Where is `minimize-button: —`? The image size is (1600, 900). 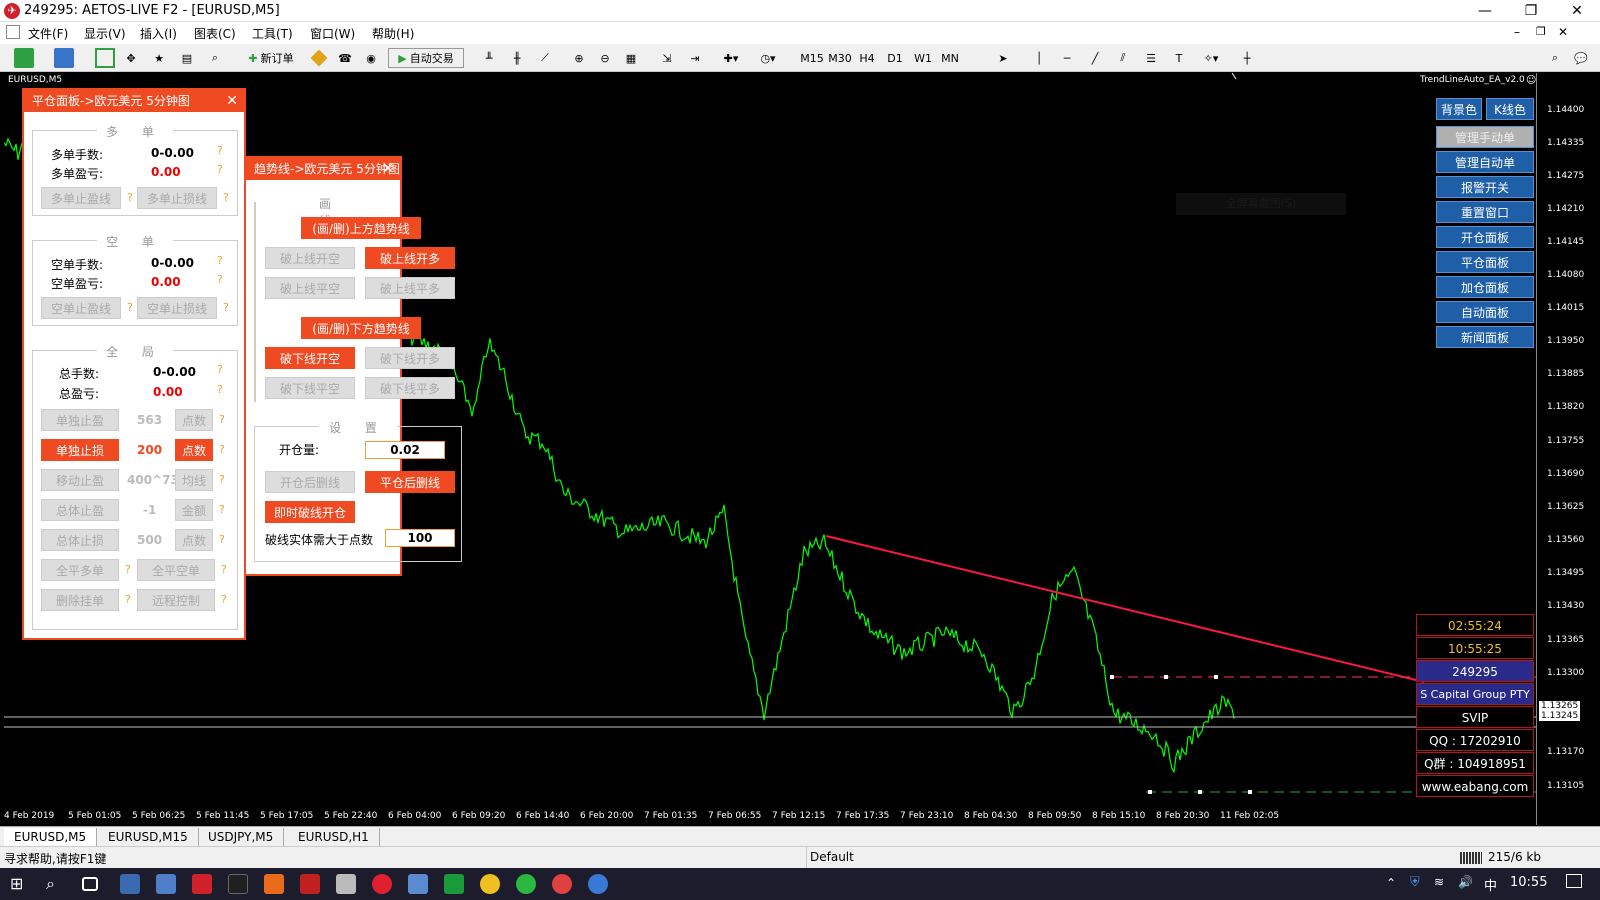 minimize-button: — is located at coordinates (1485, 11).